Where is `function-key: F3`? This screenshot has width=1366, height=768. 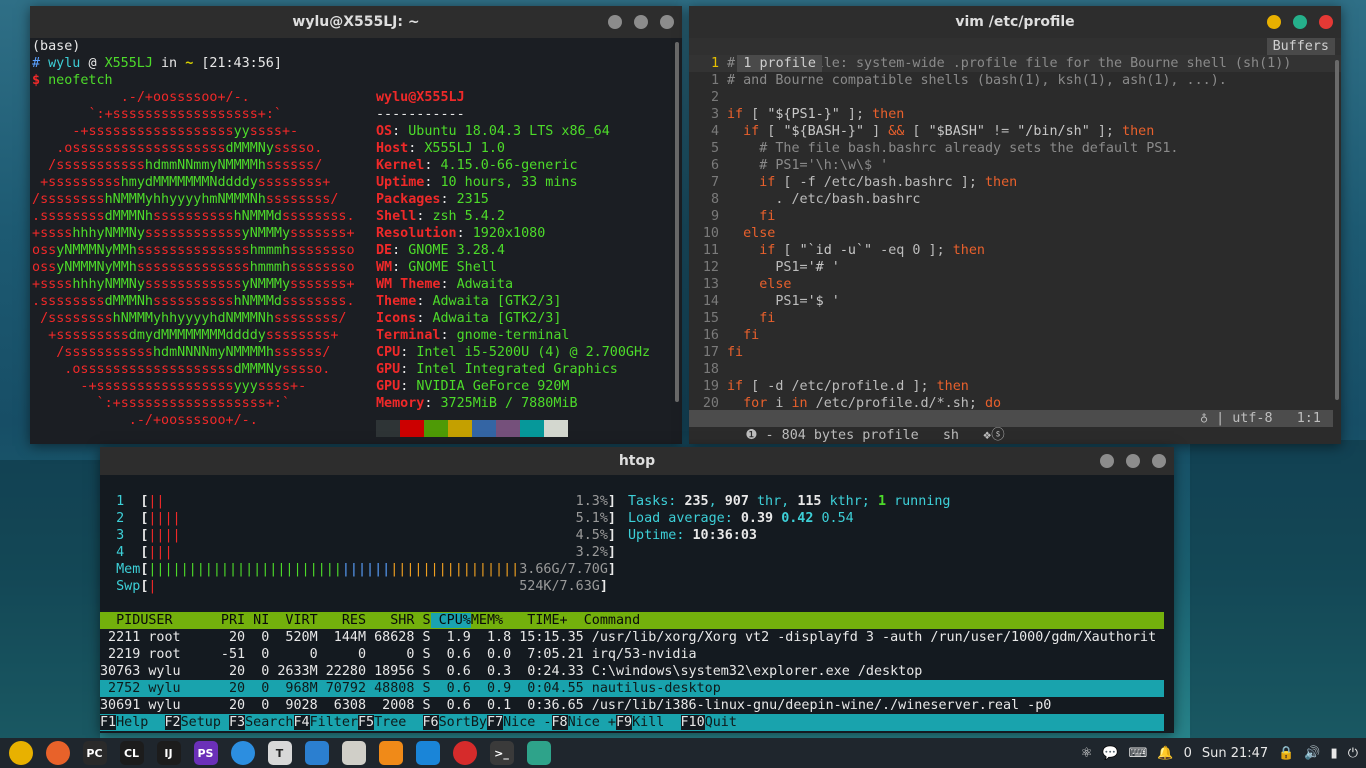
function-key: F3 is located at coordinates (237, 722).